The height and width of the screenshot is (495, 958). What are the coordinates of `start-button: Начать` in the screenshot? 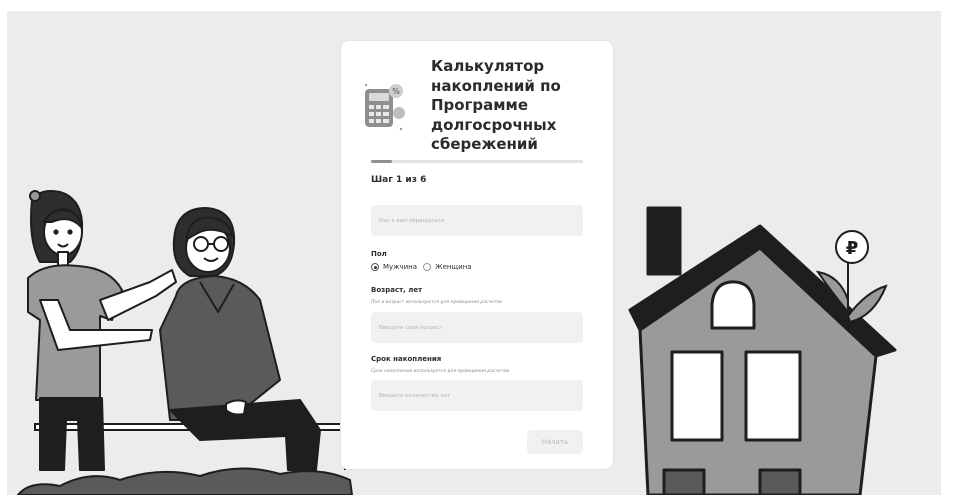 It's located at (555, 442).